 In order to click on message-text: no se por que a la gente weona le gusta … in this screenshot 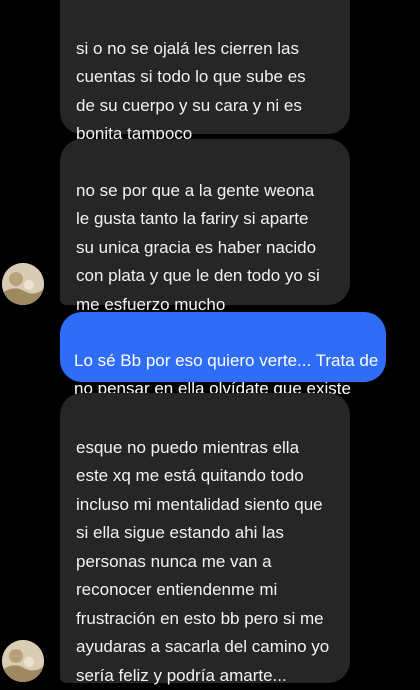, I will do `click(198, 247)`.